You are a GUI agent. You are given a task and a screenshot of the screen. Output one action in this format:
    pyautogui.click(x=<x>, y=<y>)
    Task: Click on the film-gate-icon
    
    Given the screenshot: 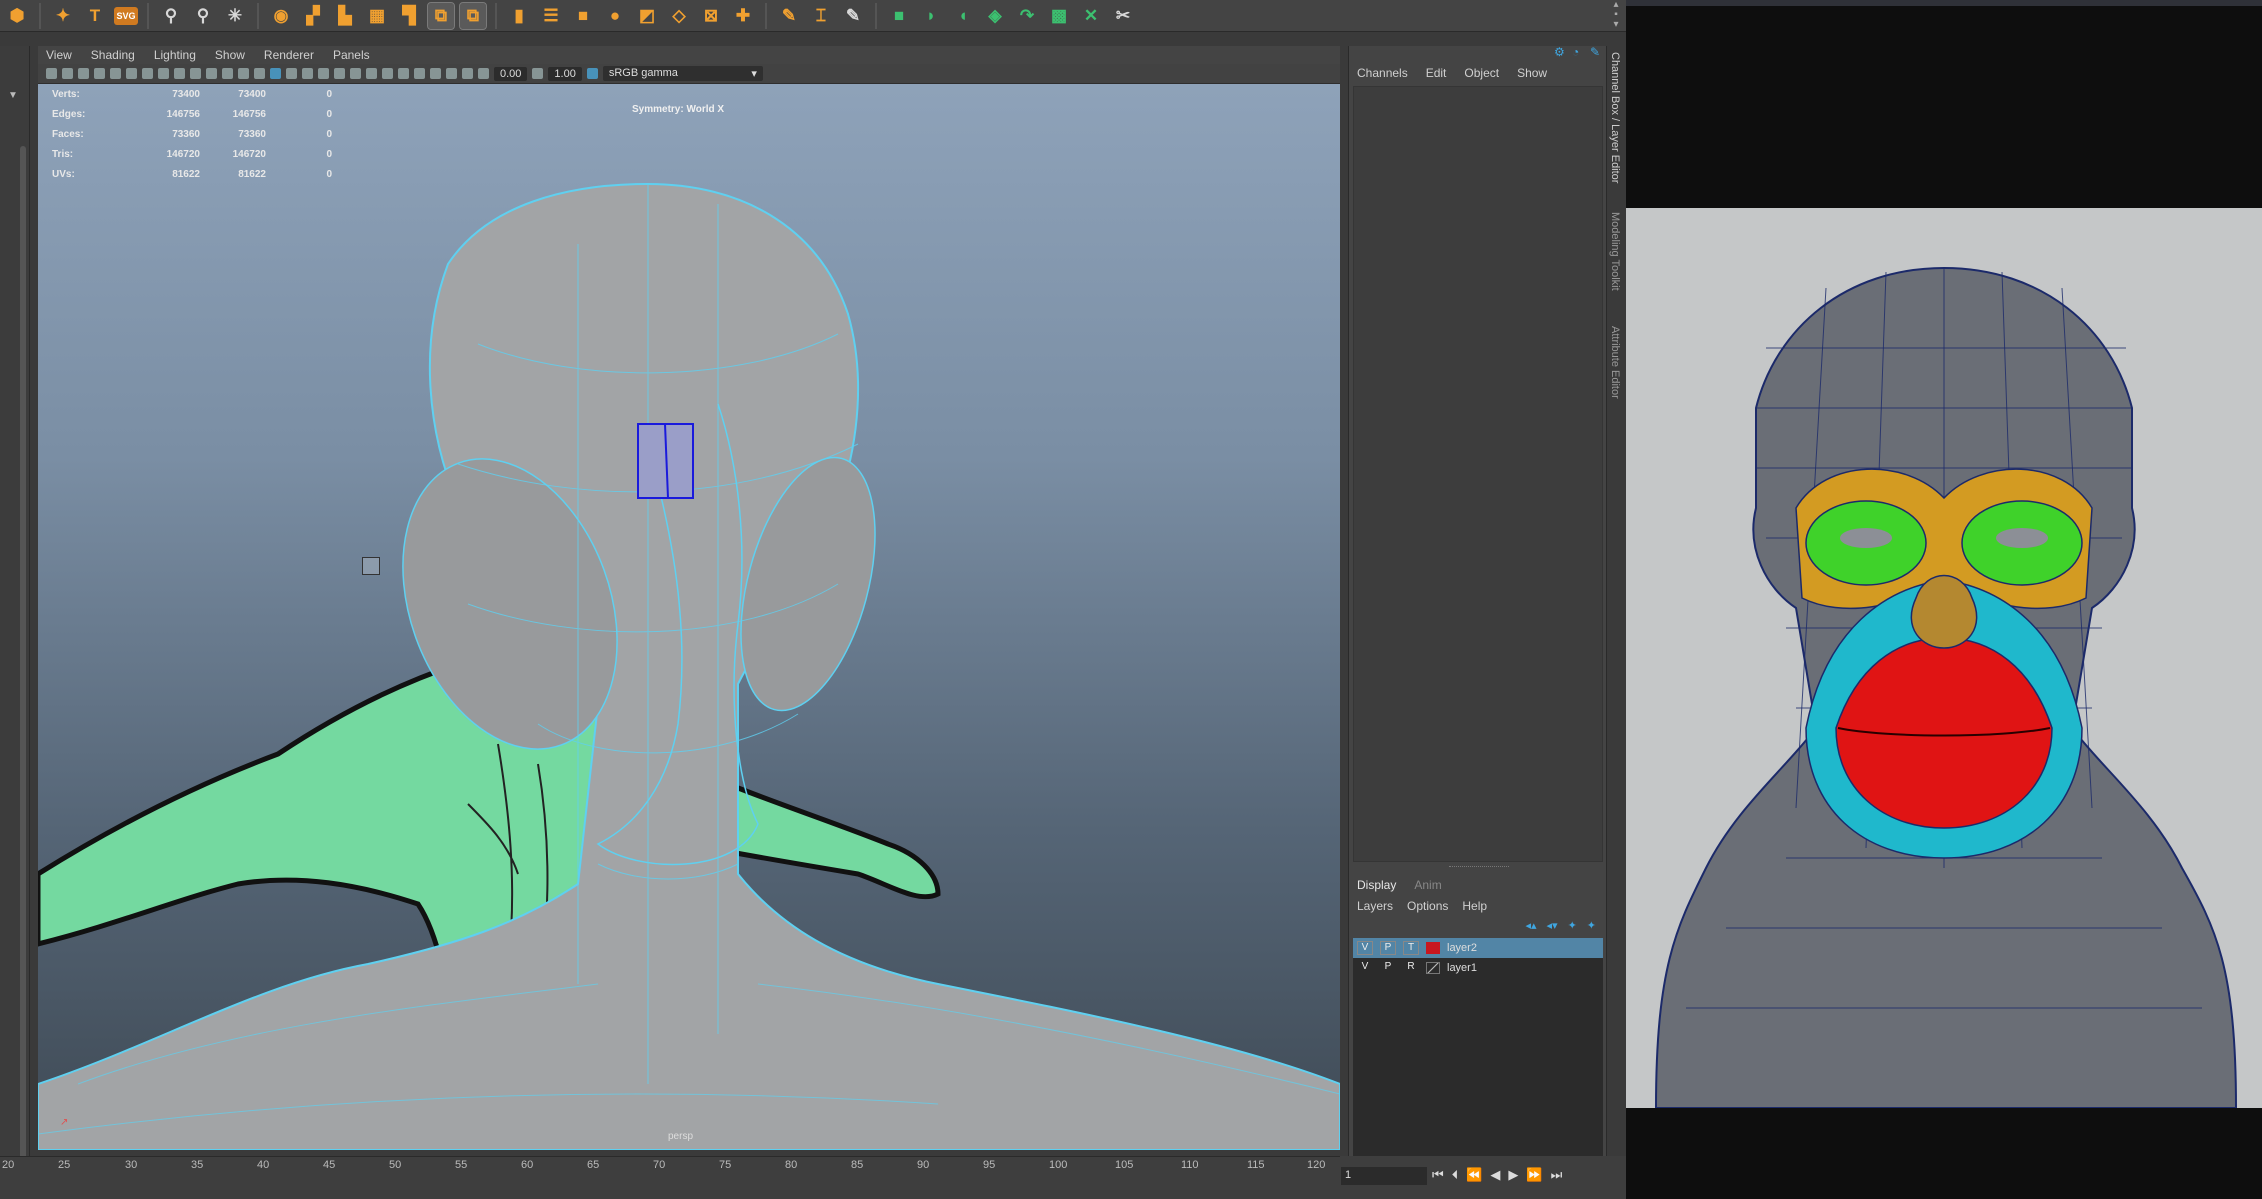 What is the action you would take?
    pyautogui.click(x=163, y=73)
    